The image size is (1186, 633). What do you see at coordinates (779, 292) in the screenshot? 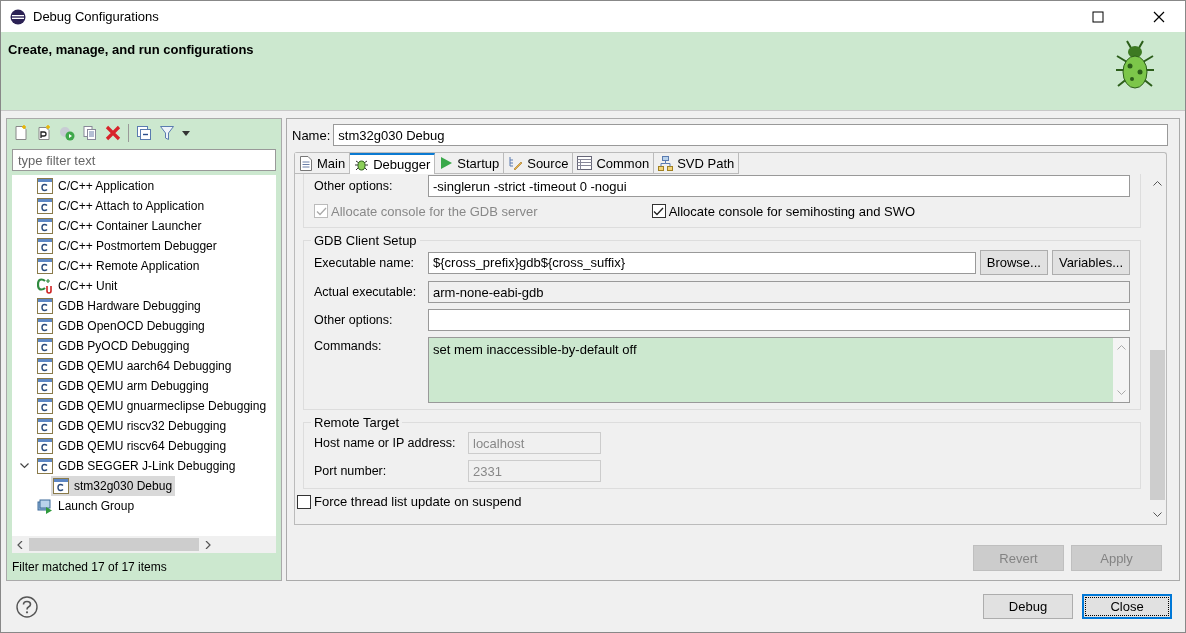
I see `input-field: arm-none-eabi-gdb` at bounding box center [779, 292].